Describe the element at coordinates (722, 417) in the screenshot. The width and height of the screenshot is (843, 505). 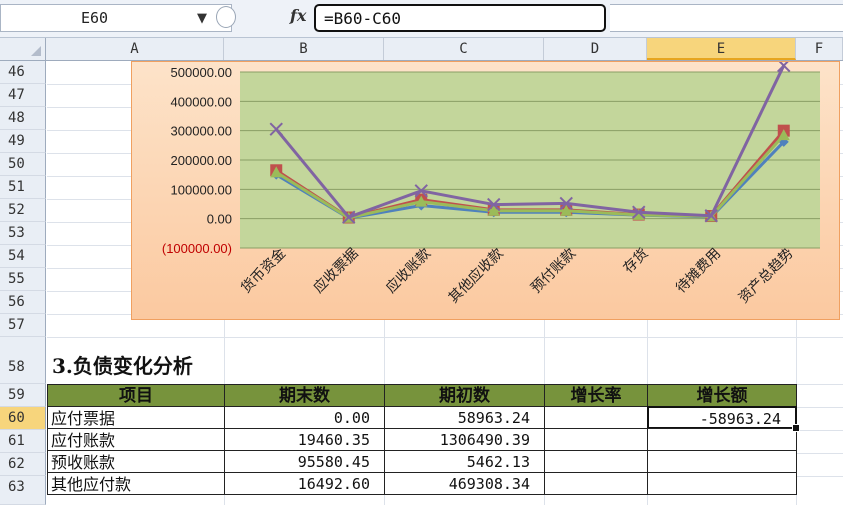
I see `cell-growth-amount-selected: -58963.24` at that location.